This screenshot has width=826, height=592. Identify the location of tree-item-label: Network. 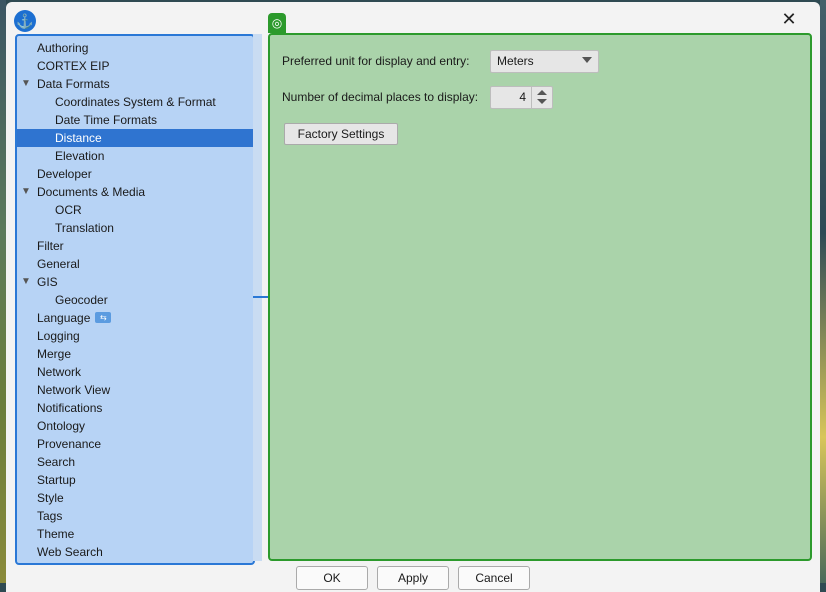
(59, 372).